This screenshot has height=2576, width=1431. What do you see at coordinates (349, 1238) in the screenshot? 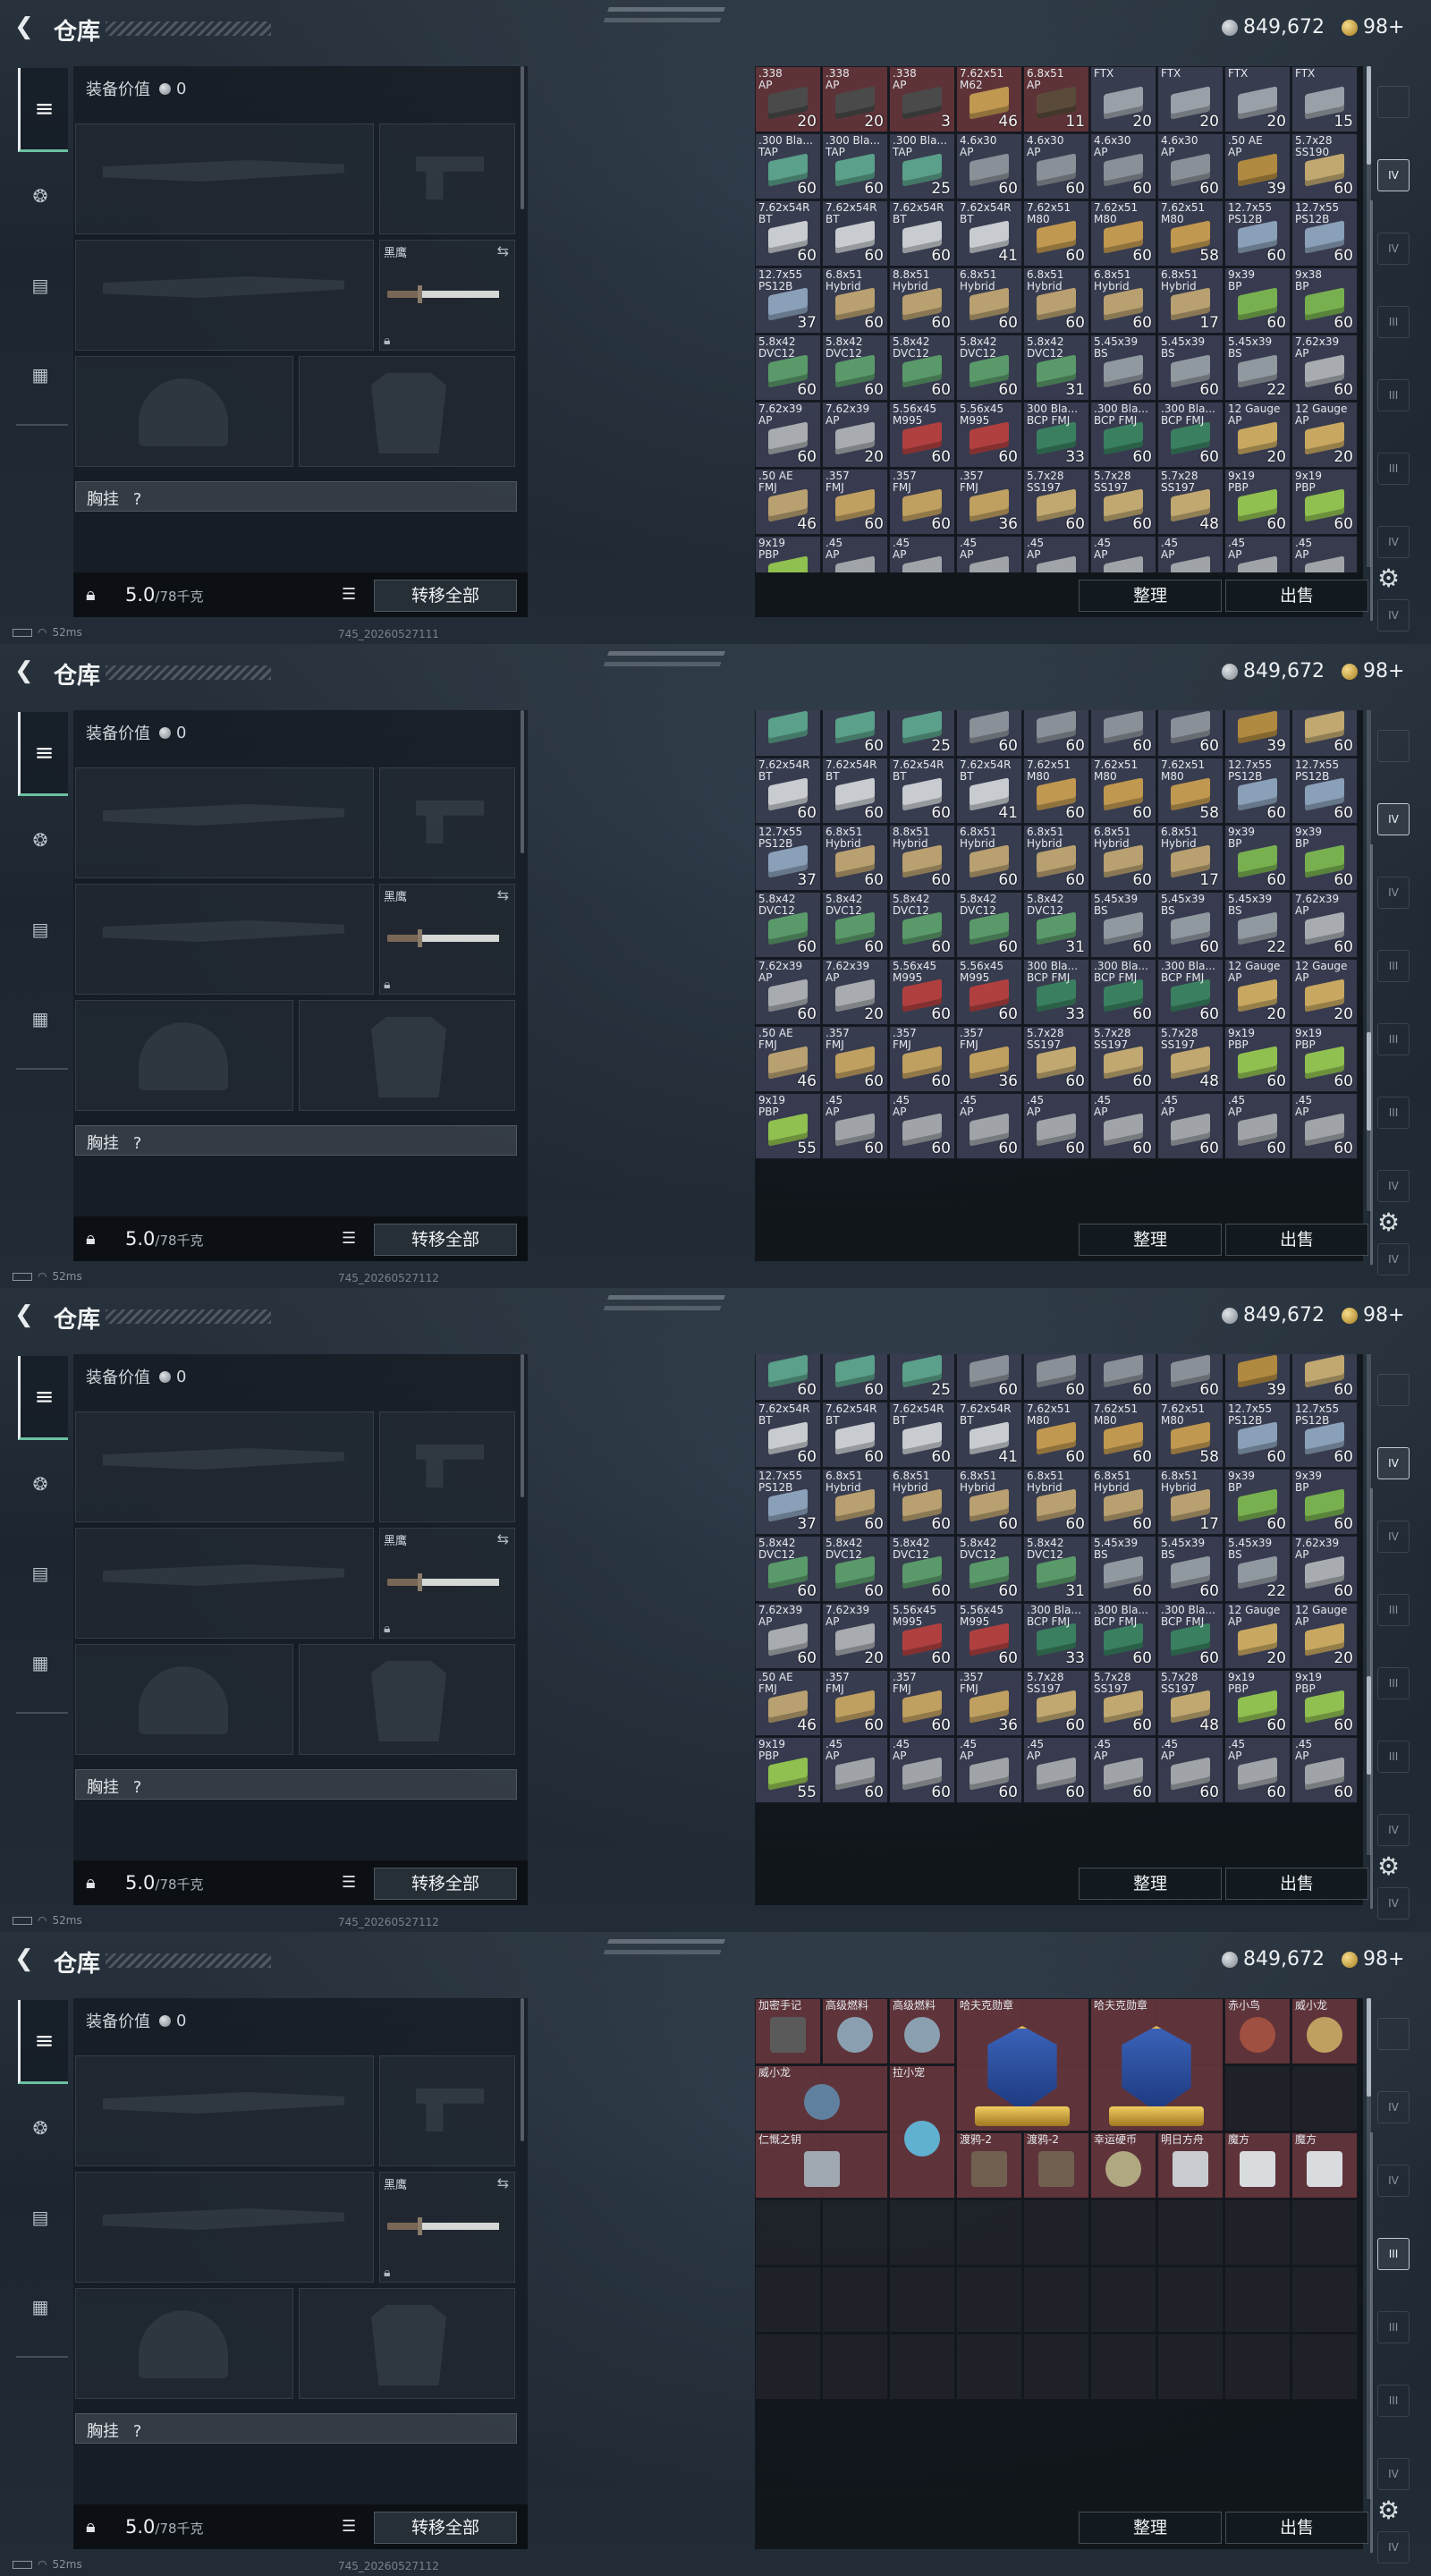
I see `list-icon: ☰` at bounding box center [349, 1238].